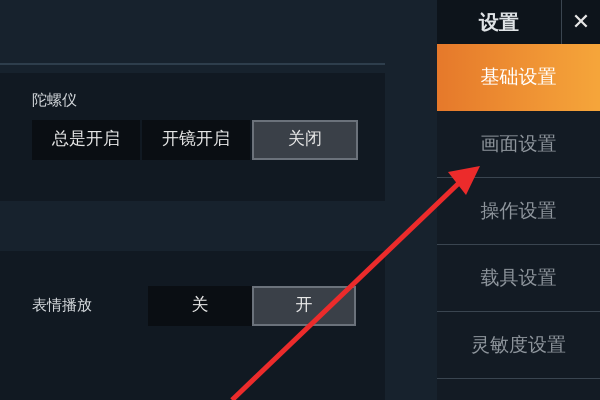 Image resolution: width=600 pixels, height=400 pixels. What do you see at coordinates (305, 140) in the screenshot?
I see `option-button: 关闭` at bounding box center [305, 140].